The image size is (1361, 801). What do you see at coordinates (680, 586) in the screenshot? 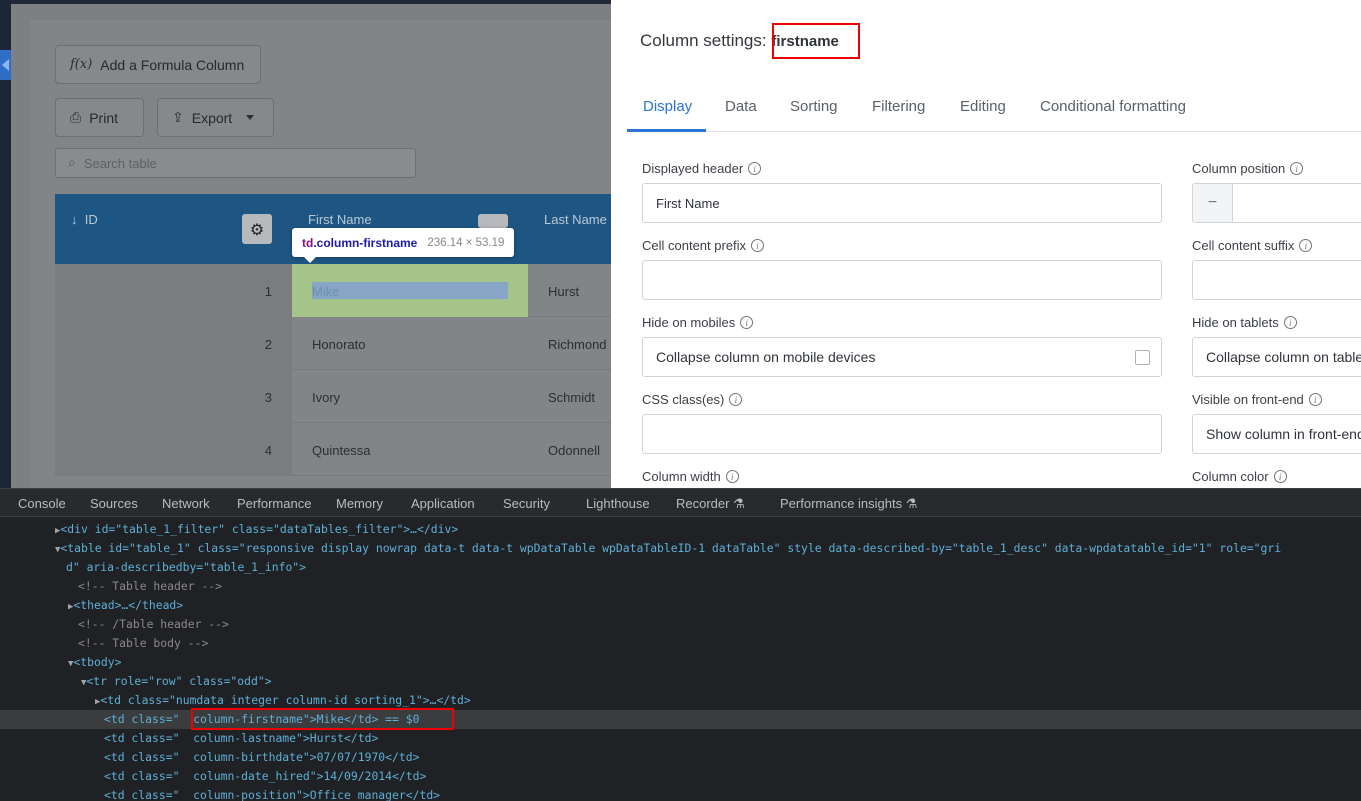
I see `dom-comment-line: <!-- Table header -->` at bounding box center [680, 586].